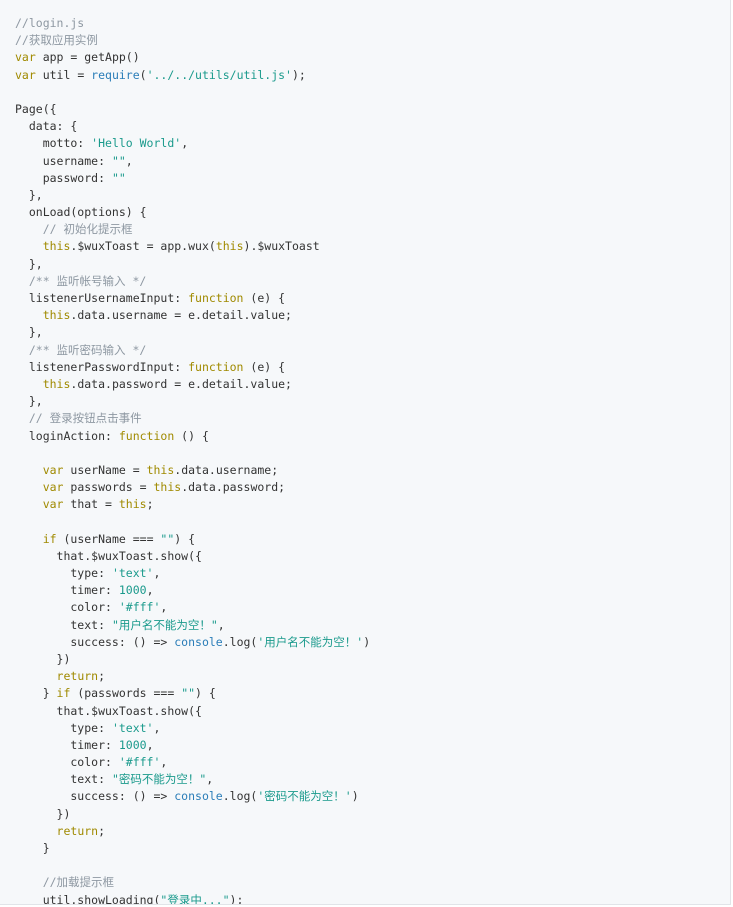 The width and height of the screenshot is (733, 907). I want to click on code-token-string: '用户名不能为空！', so click(310, 641).